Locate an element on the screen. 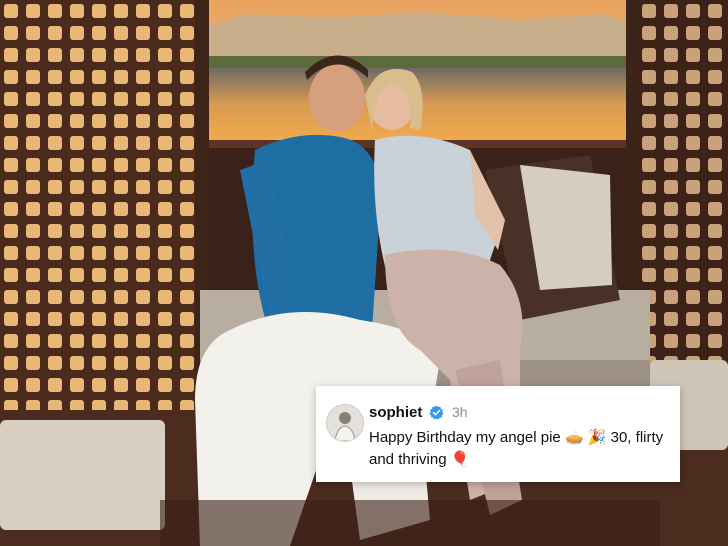  comment-timestamp: 3h is located at coordinates (460, 412).